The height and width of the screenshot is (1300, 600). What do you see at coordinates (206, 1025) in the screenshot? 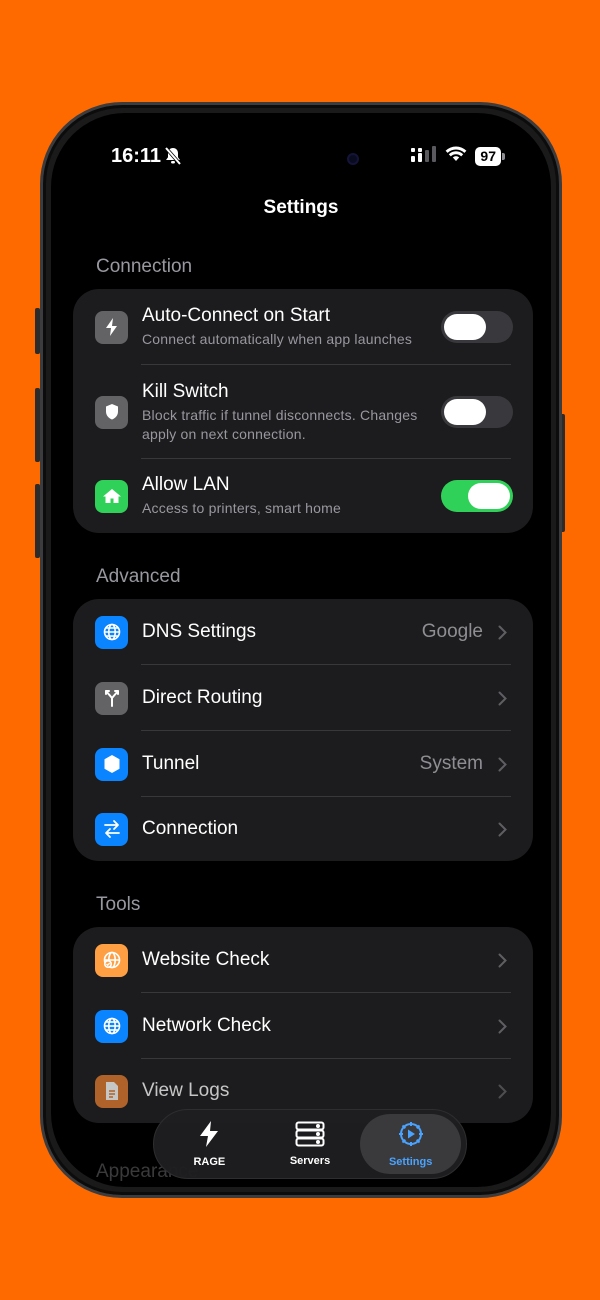
I see `network-check-label: Network Check` at bounding box center [206, 1025].